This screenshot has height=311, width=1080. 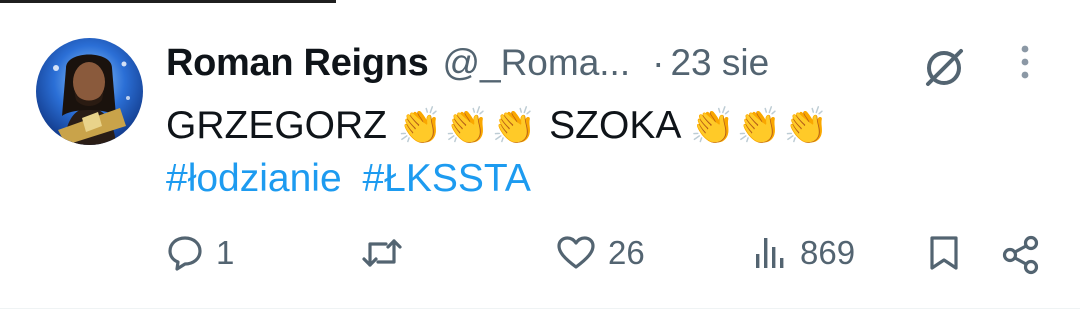 I want to click on hashtag-link: #ŁKSSTA, so click(x=446, y=178).